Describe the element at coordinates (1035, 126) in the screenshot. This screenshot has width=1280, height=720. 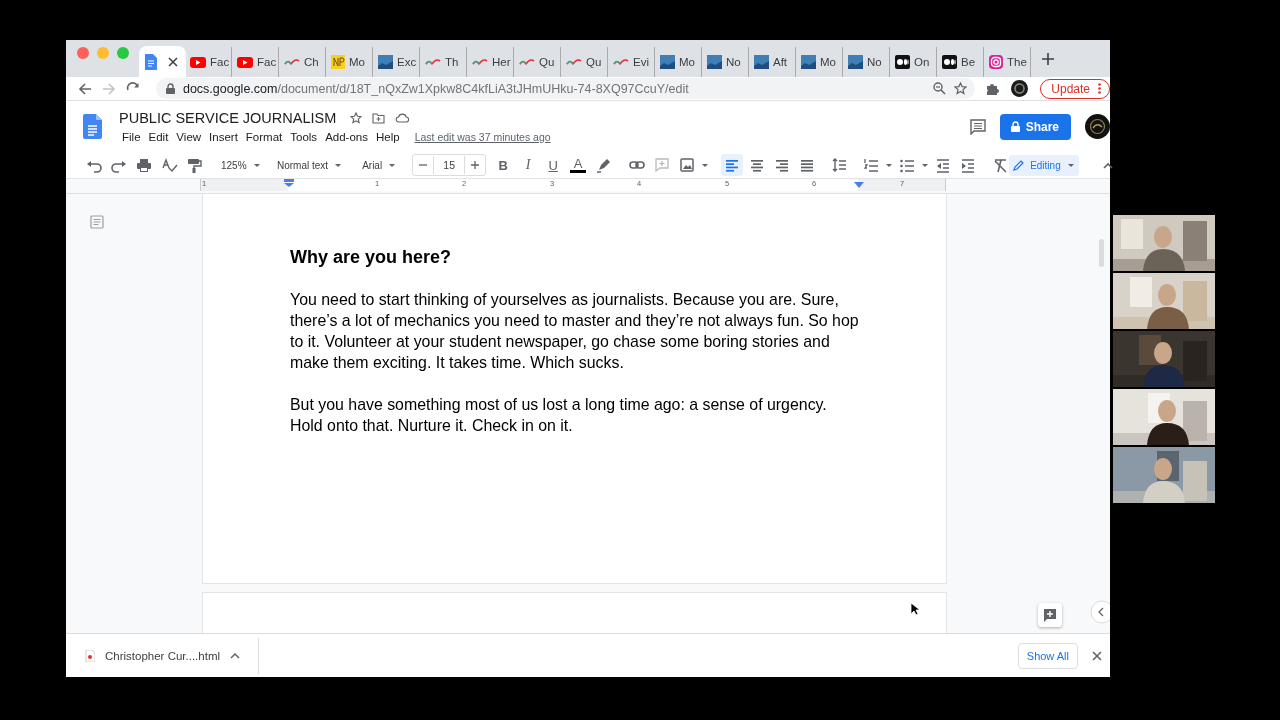
I see `share-button: Share` at that location.